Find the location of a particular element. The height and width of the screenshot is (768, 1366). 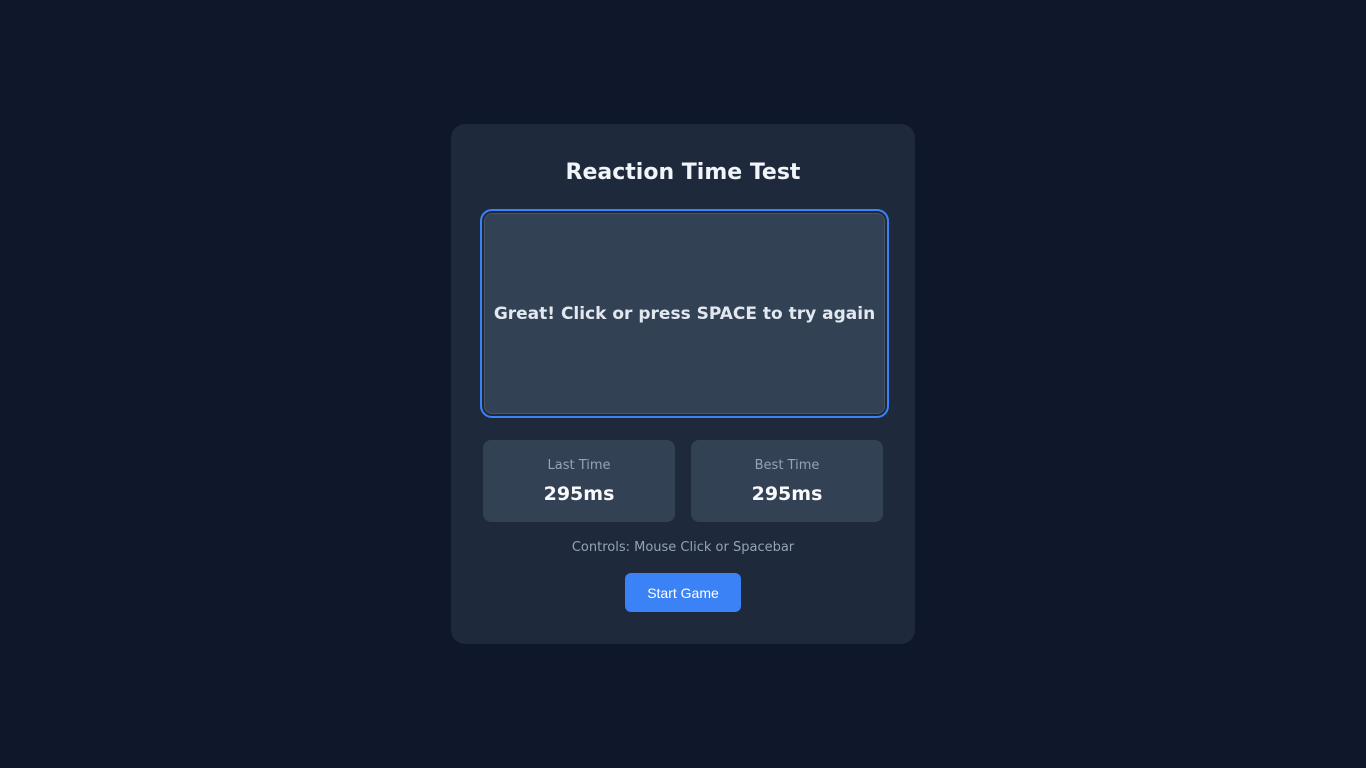

best-time-label: Best Time is located at coordinates (787, 465).